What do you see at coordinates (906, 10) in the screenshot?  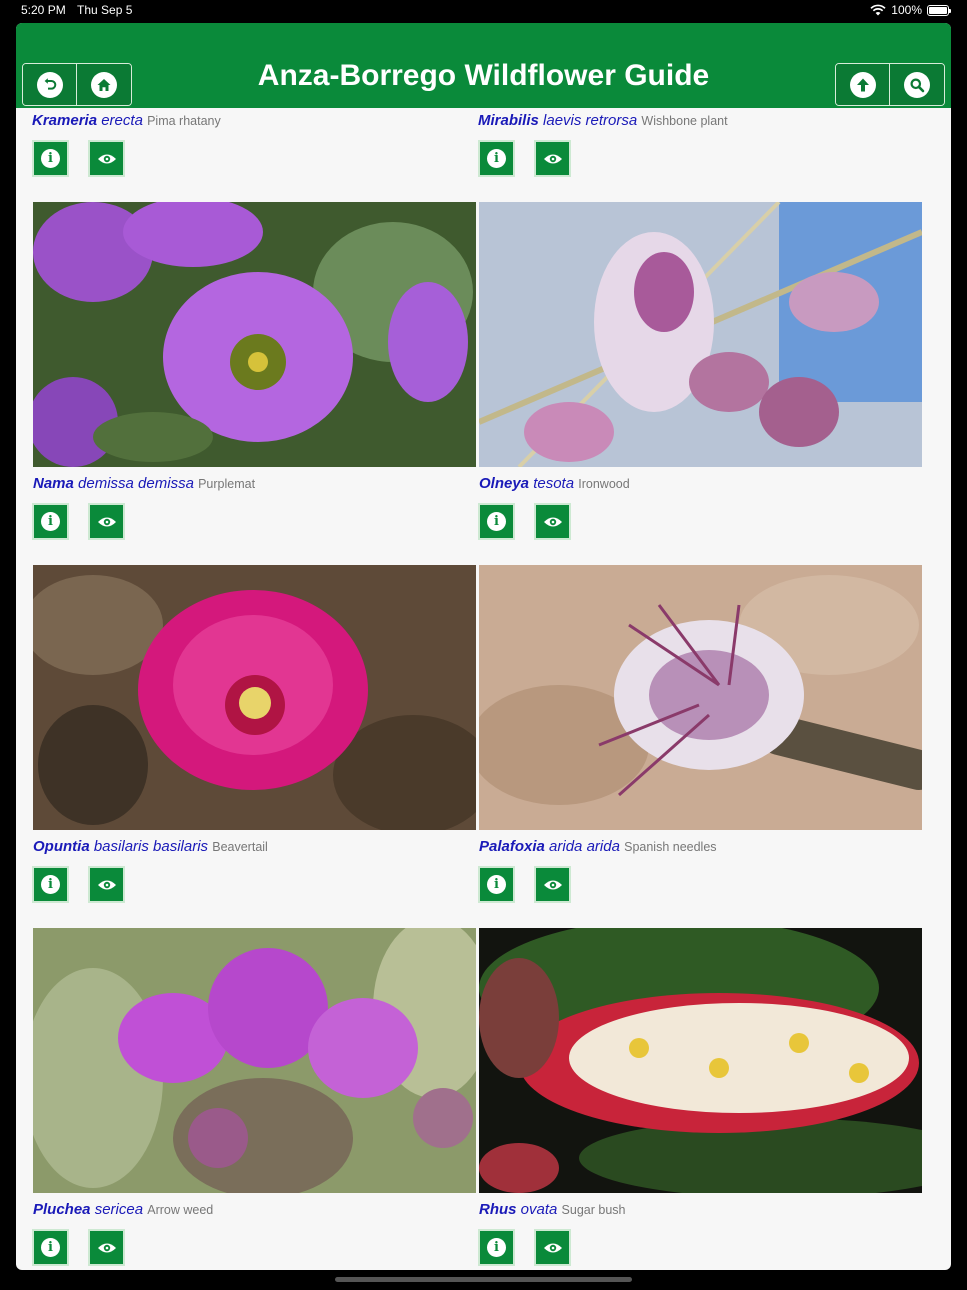 I see `battery-percent: 100%` at bounding box center [906, 10].